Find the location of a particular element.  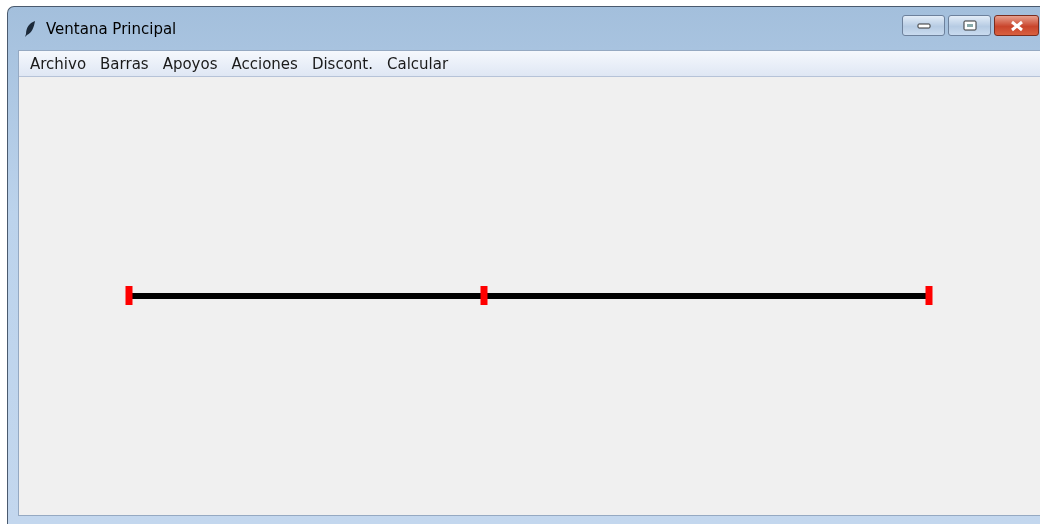

maximize-icon is located at coordinates (969, 25).